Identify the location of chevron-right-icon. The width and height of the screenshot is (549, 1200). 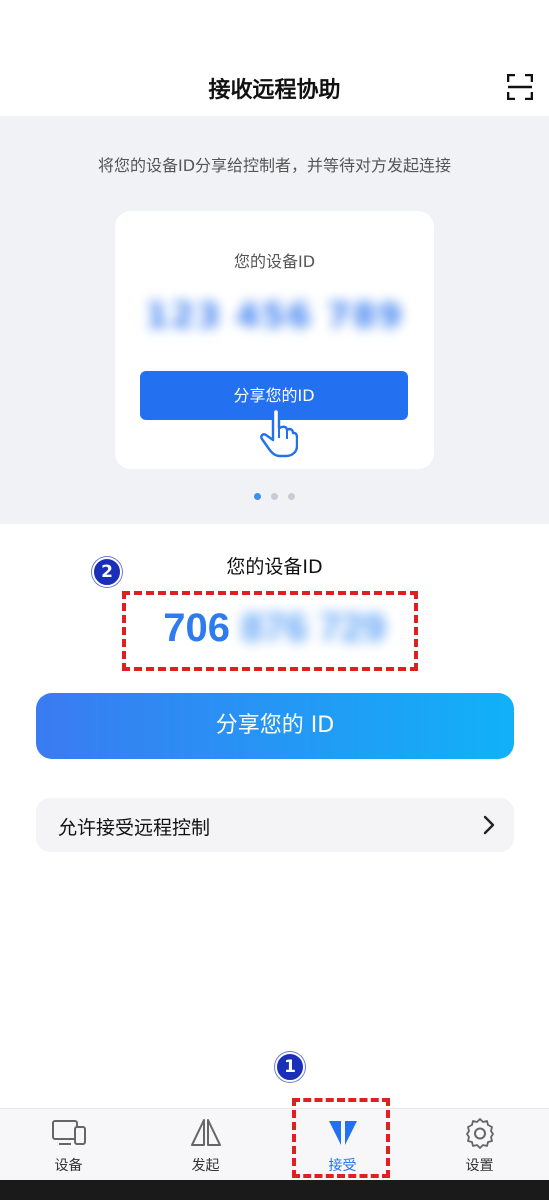
(489, 825).